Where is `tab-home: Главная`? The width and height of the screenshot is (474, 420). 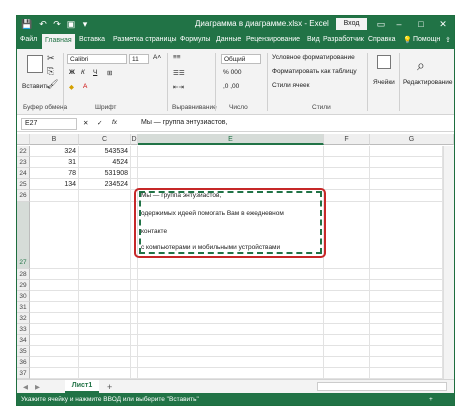
tab-home: Главная is located at coordinates (58, 41).